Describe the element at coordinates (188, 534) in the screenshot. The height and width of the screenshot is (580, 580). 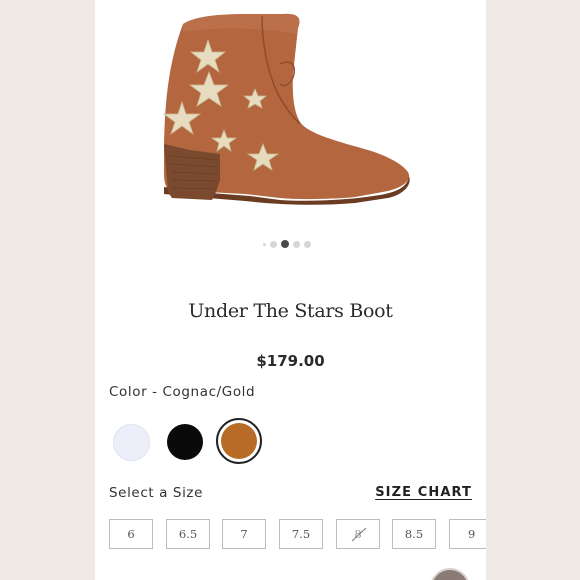
I see `size-option-6-5: 6.5` at that location.